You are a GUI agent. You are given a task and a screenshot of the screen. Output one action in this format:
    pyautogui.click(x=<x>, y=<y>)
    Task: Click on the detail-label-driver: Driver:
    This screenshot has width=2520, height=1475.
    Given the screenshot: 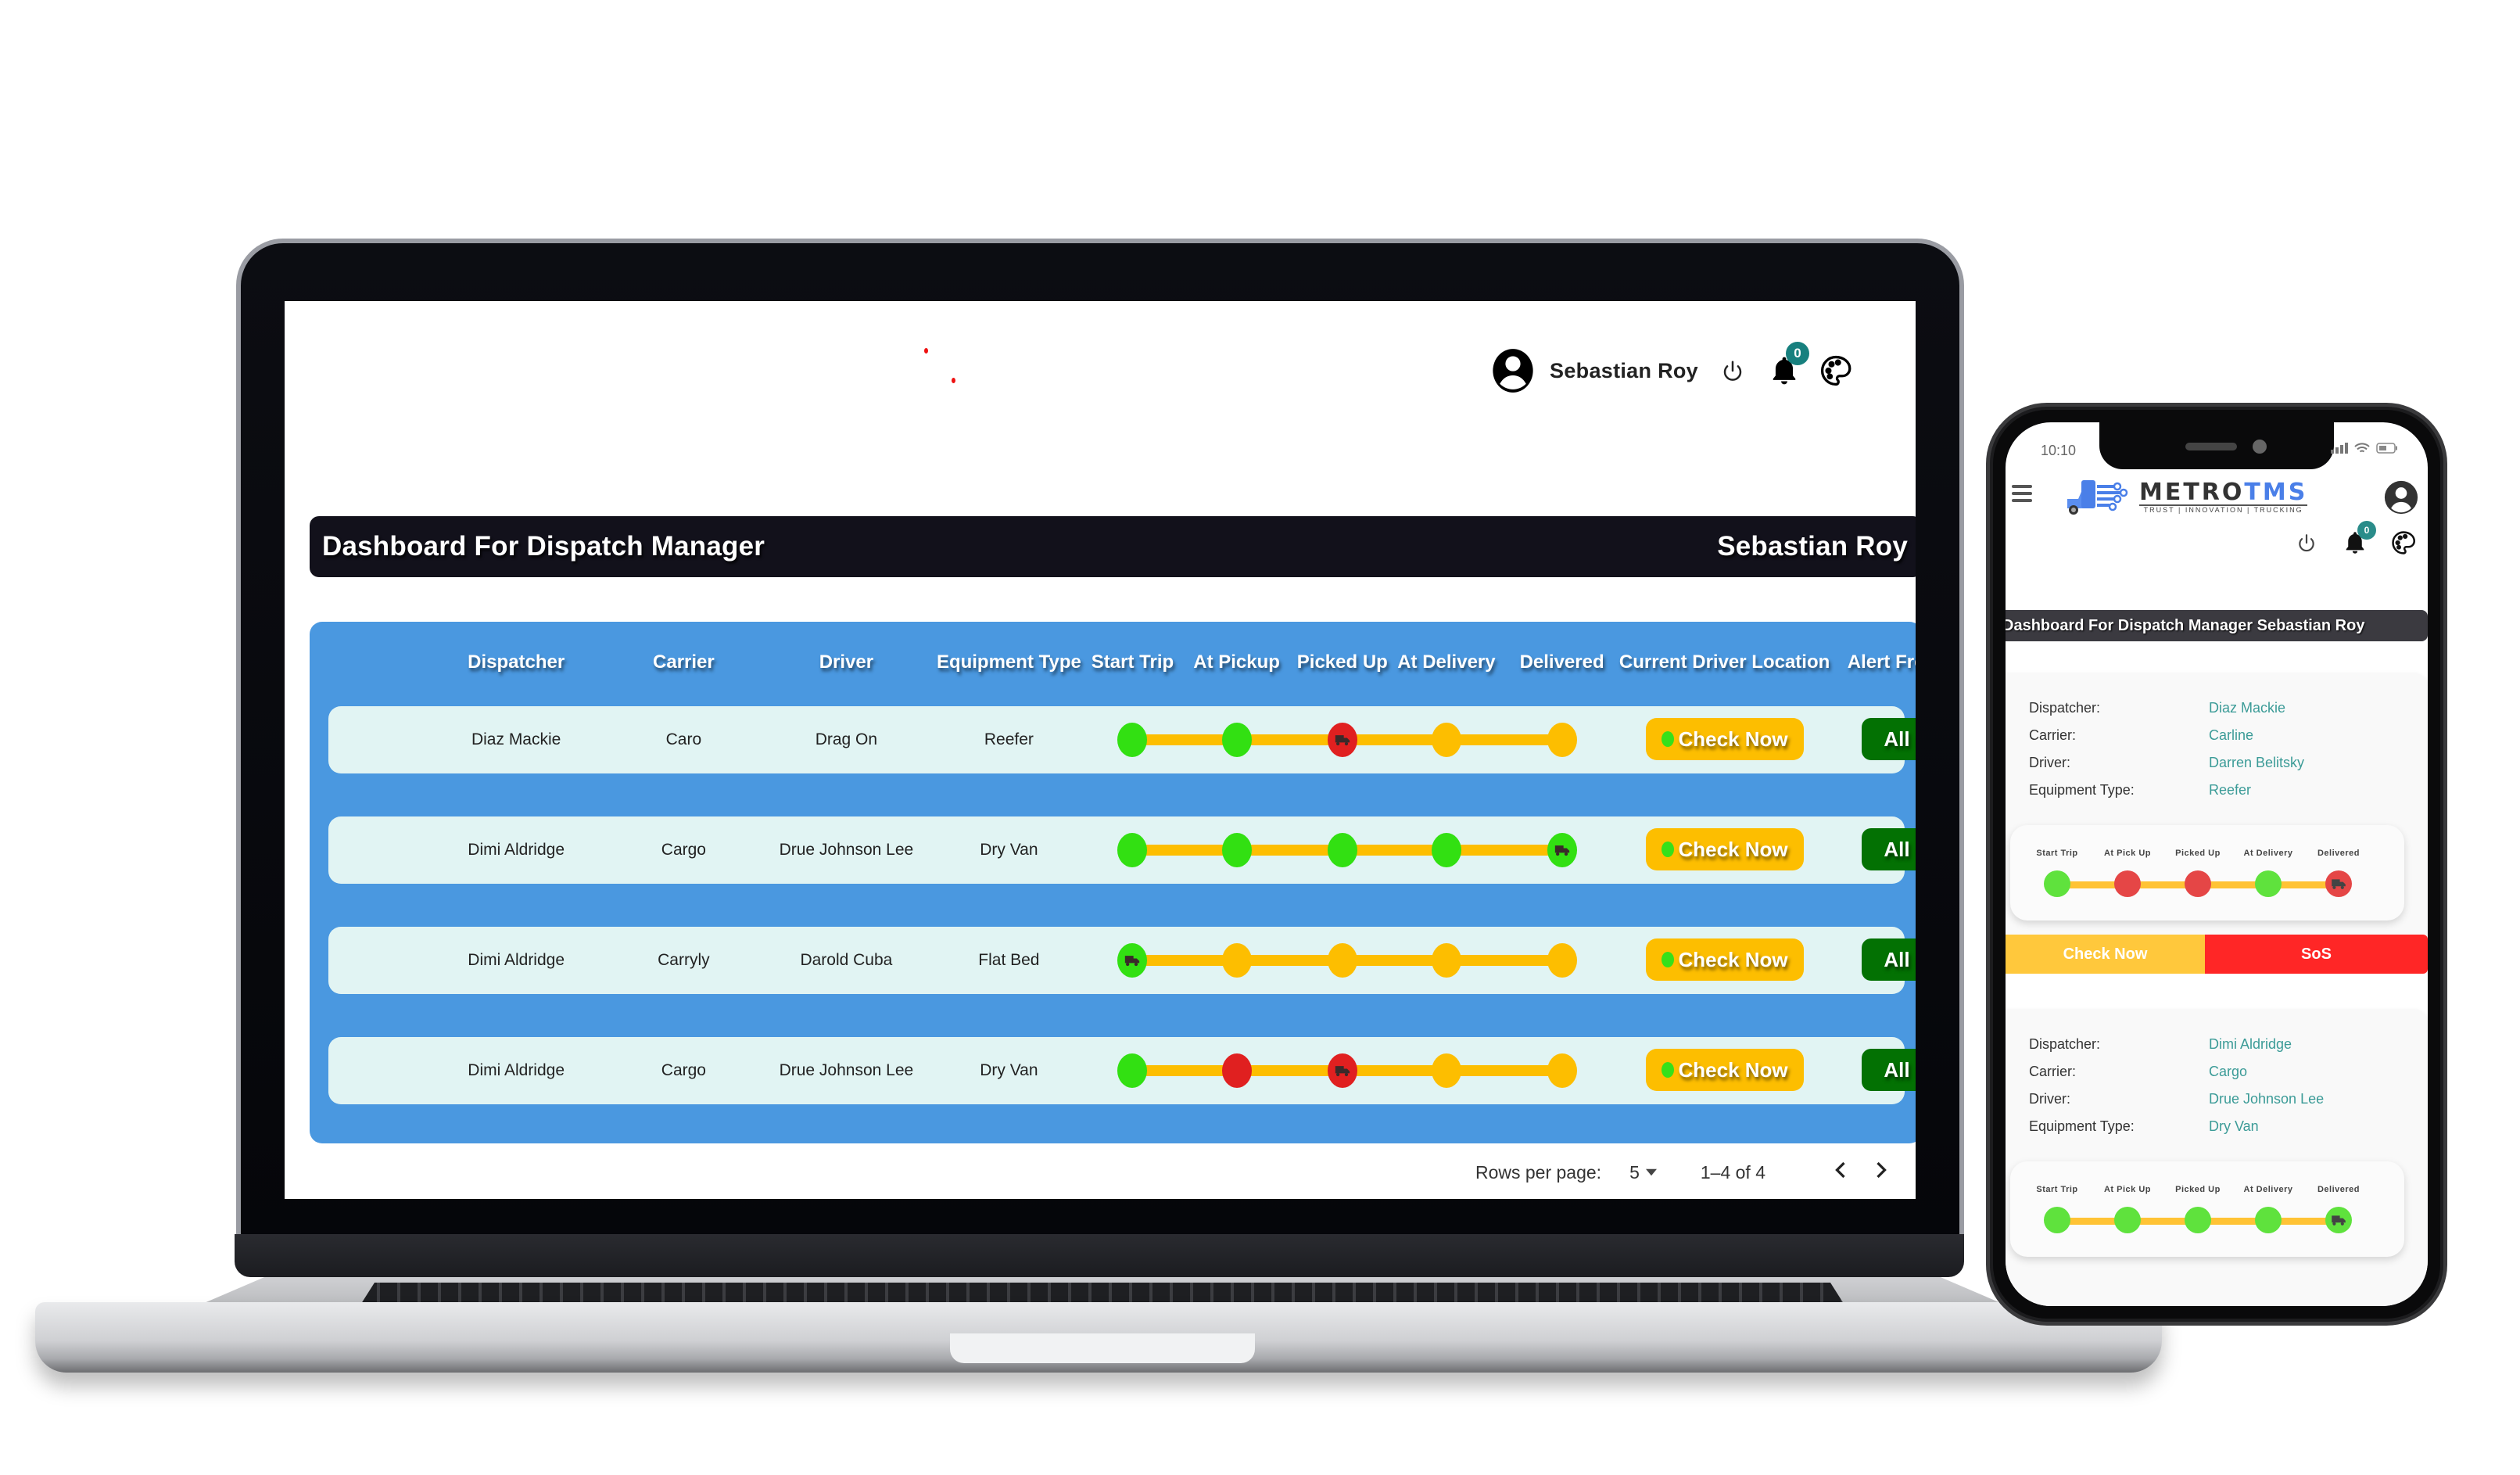 What is the action you would take?
    pyautogui.click(x=2049, y=763)
    